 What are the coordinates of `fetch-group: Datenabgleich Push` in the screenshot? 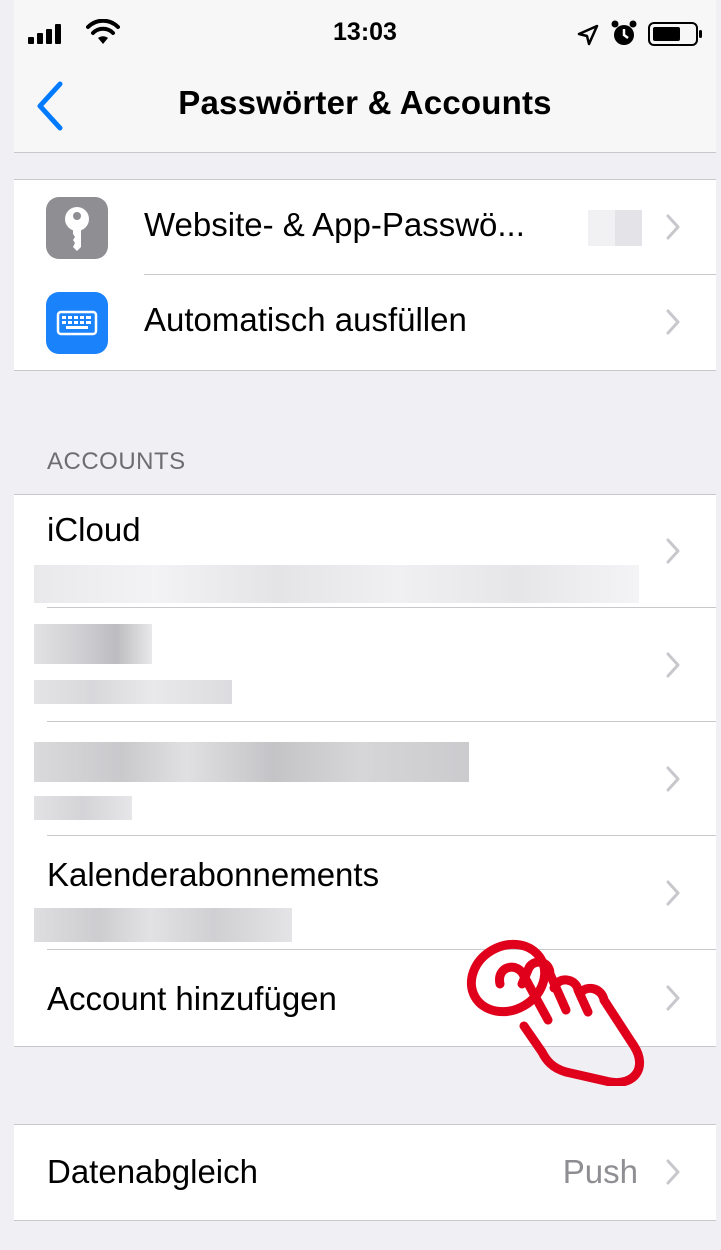 It's located at (365, 1172).